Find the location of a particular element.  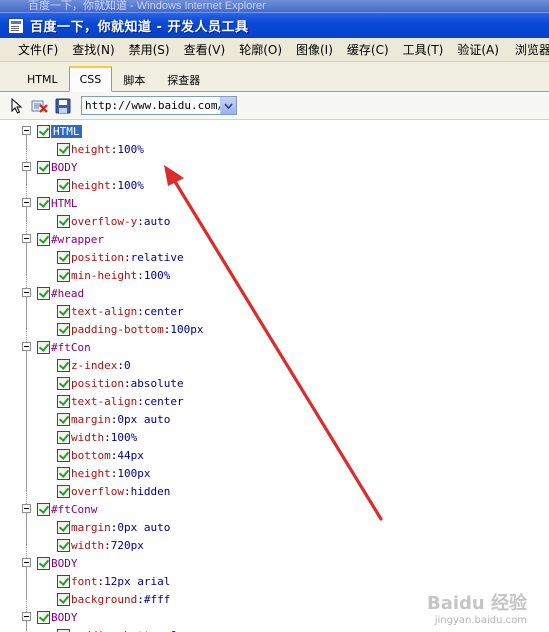

property-value: absolute is located at coordinates (157, 383).